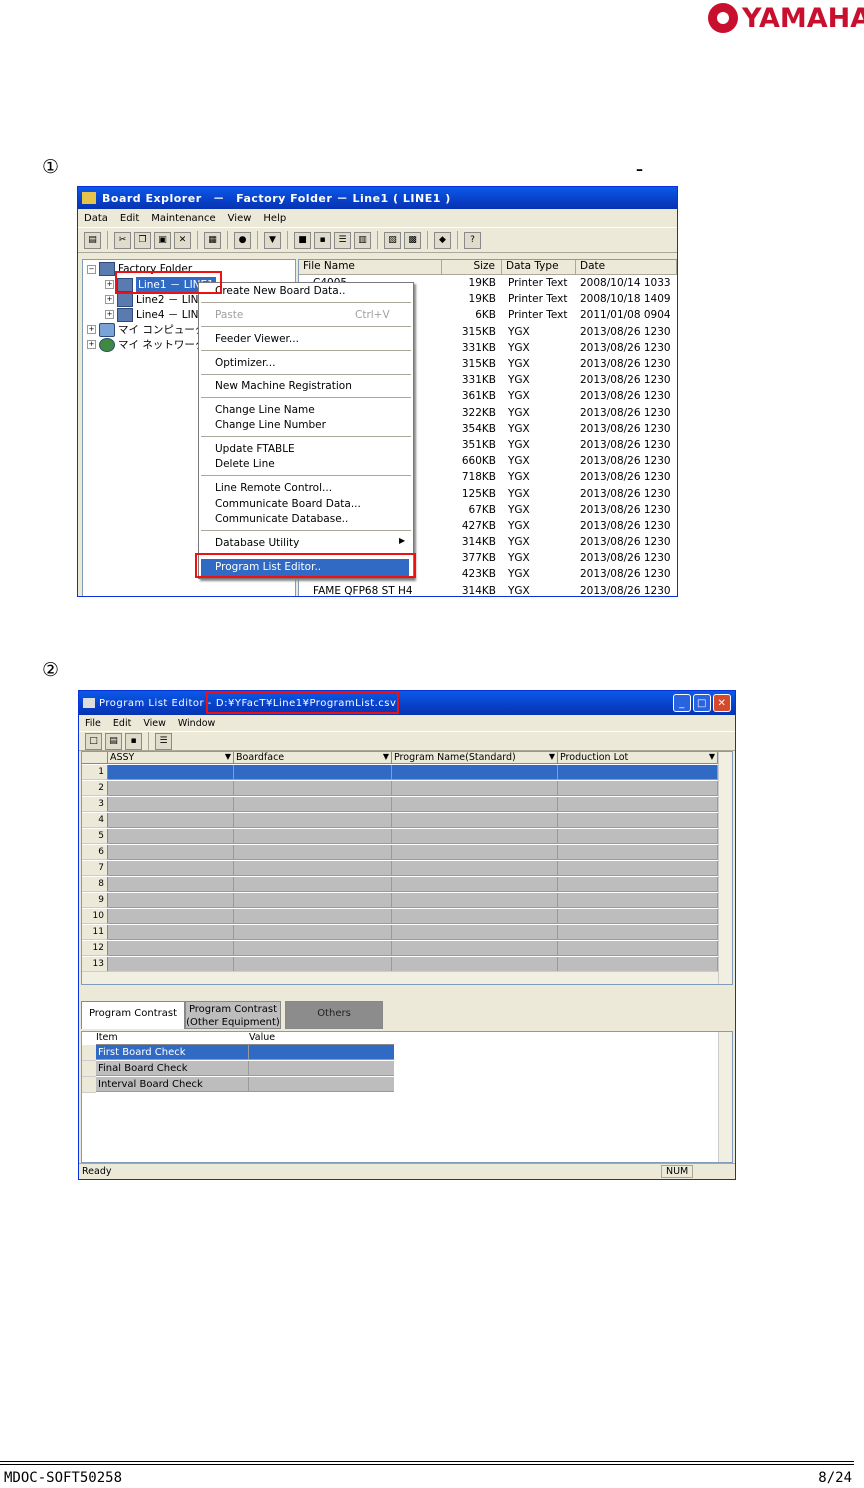 Image resolution: width=864 pixels, height=1488 pixels. I want to click on menu-communicate-database: Communicate Database.., so click(281, 519).